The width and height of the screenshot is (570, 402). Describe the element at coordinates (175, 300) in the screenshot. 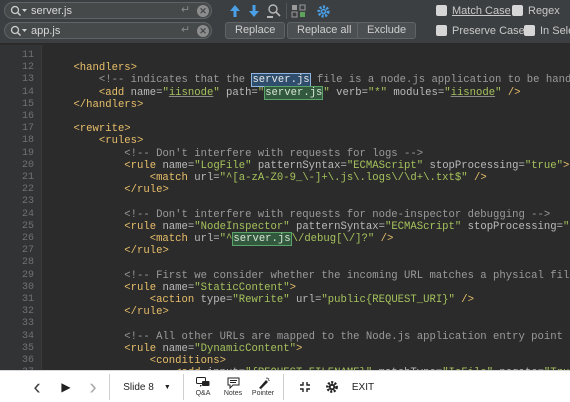

I see `code-token: <action` at that location.